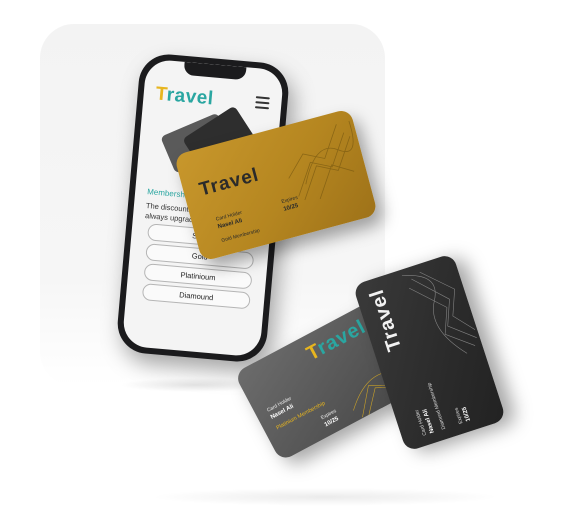 The width and height of the screenshot is (575, 519). I want to click on app-logo: Travel, so click(185, 96).